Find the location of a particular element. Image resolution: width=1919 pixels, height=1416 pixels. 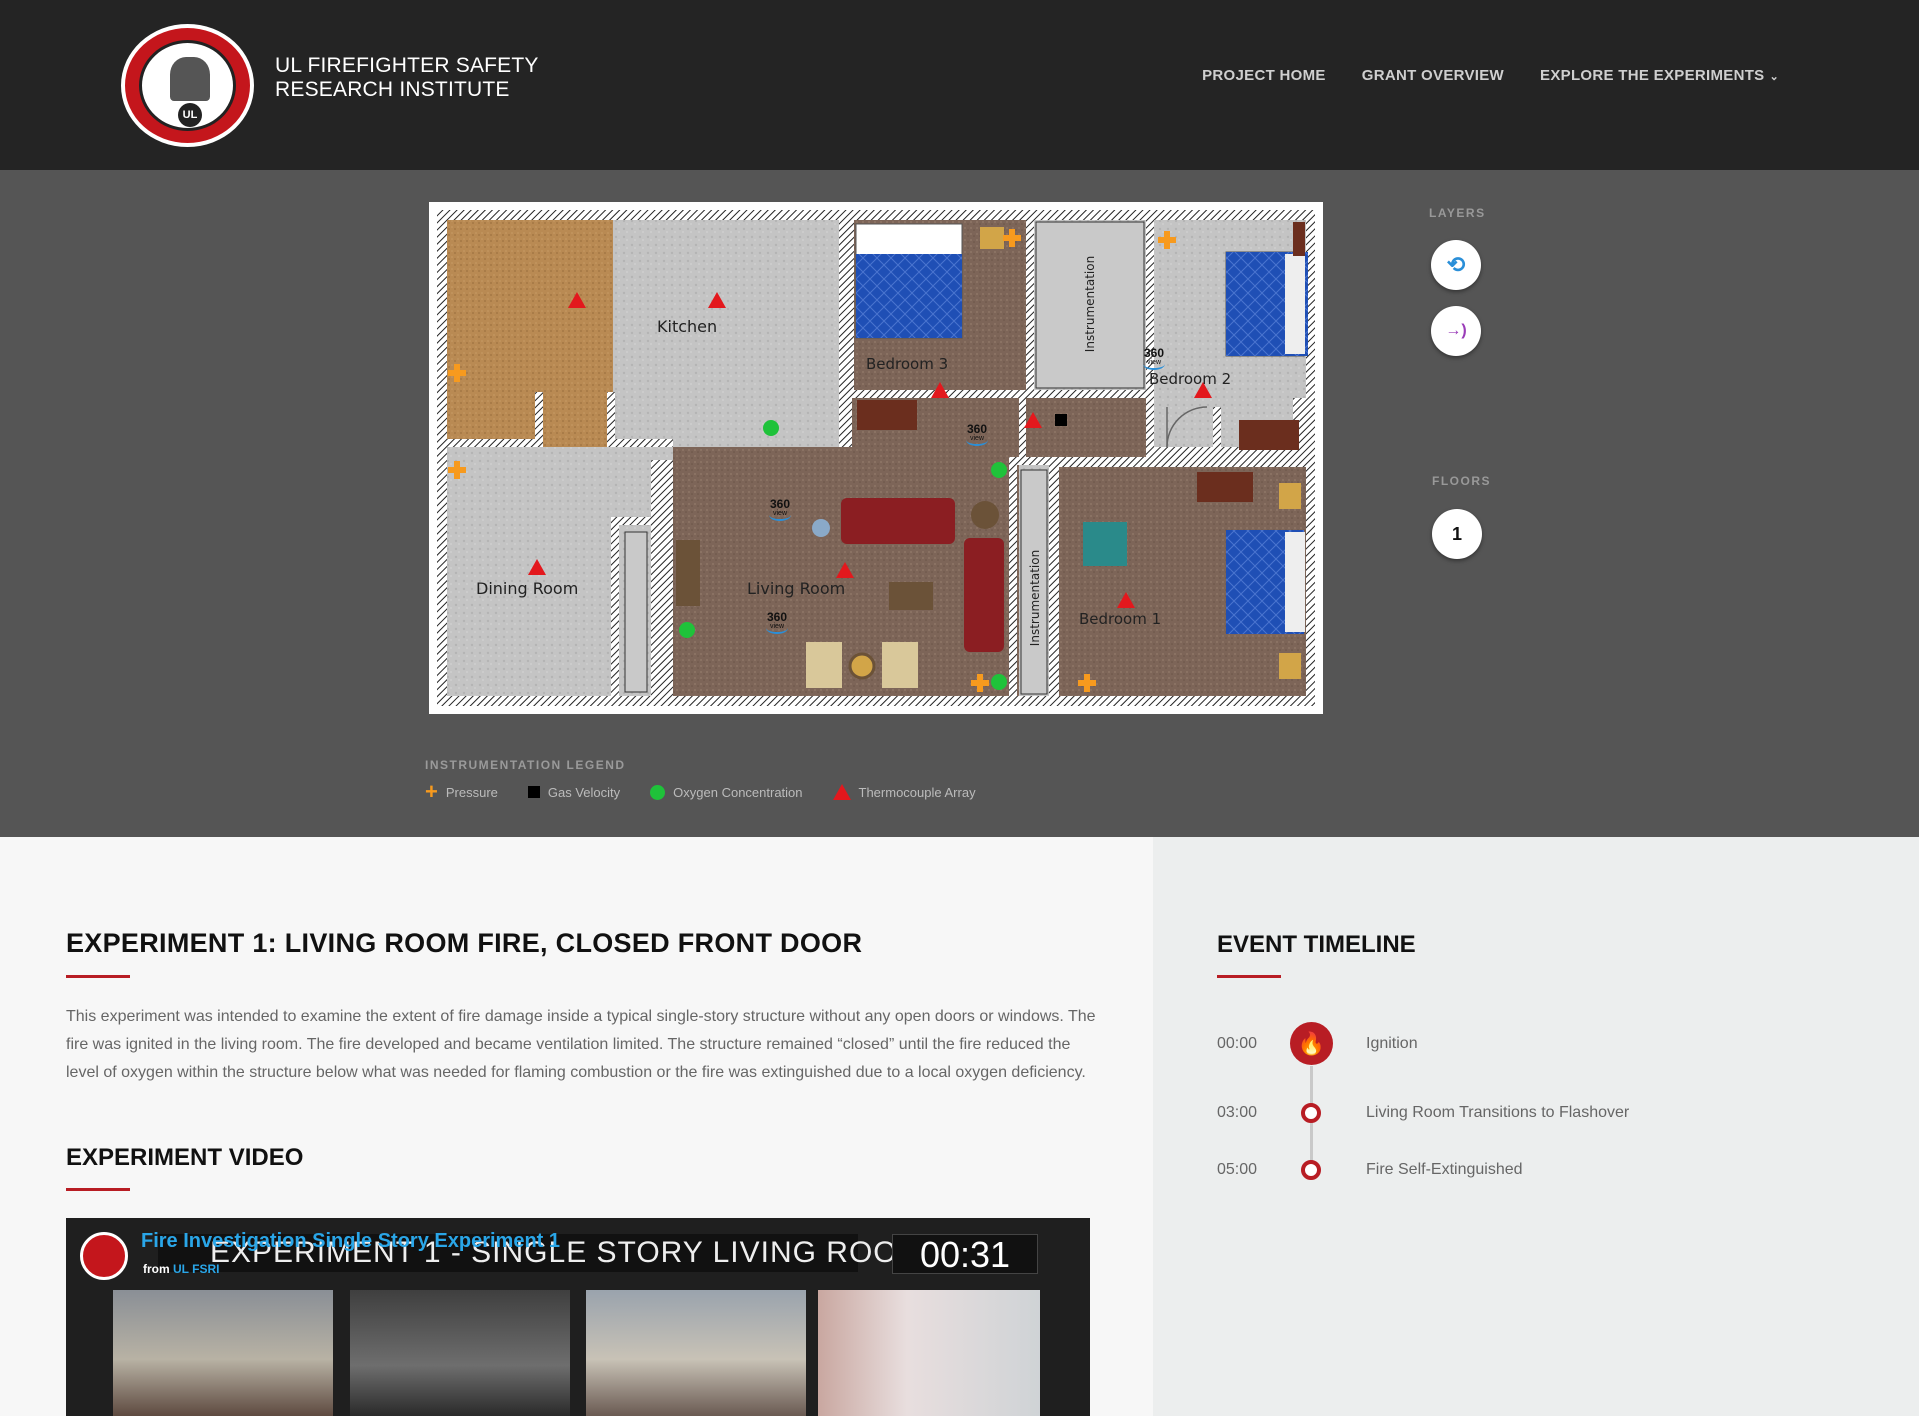

view-360-living-lower: 360 view is located at coordinates (777, 622).